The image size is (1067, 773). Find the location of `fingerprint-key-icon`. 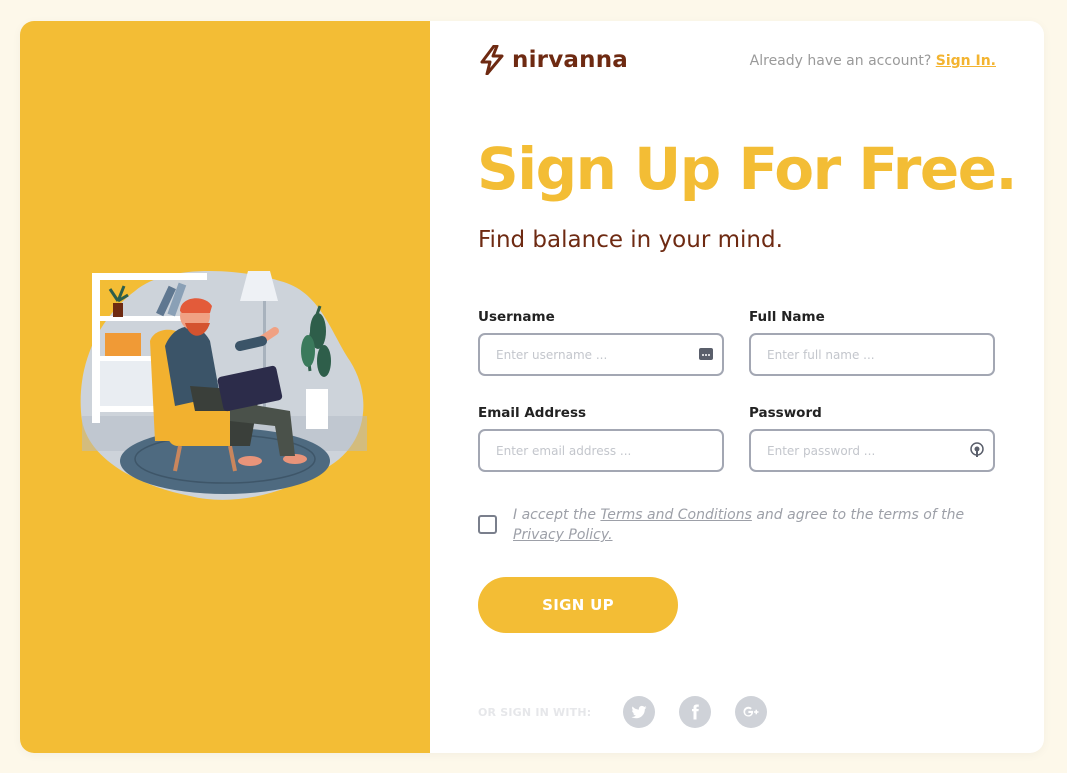

fingerprint-key-icon is located at coordinates (977, 450).